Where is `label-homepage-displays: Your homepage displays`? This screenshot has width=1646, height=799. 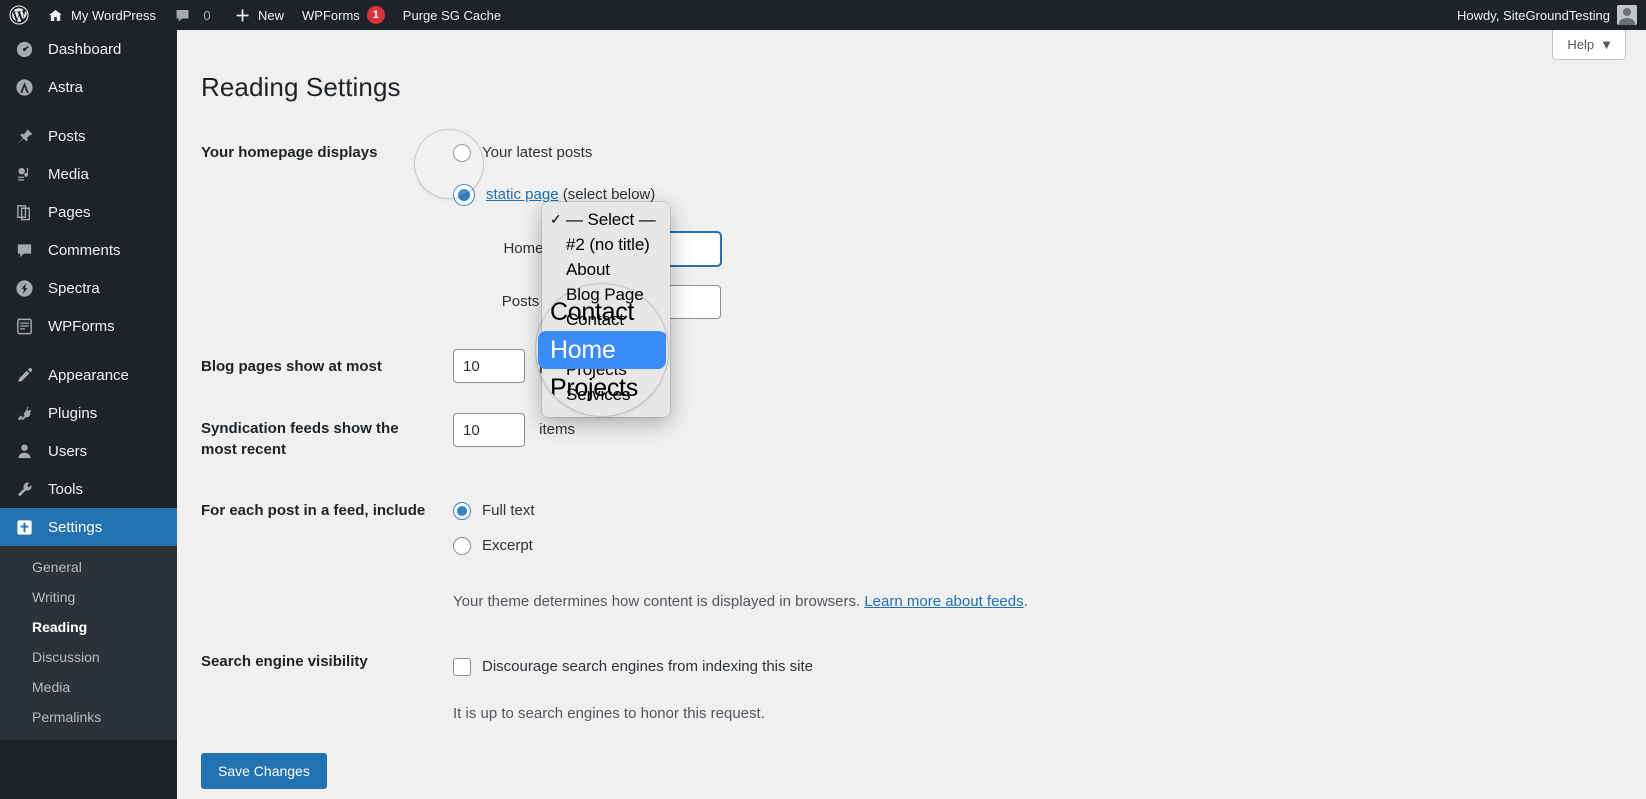 label-homepage-displays: Your homepage displays is located at coordinates (289, 152).